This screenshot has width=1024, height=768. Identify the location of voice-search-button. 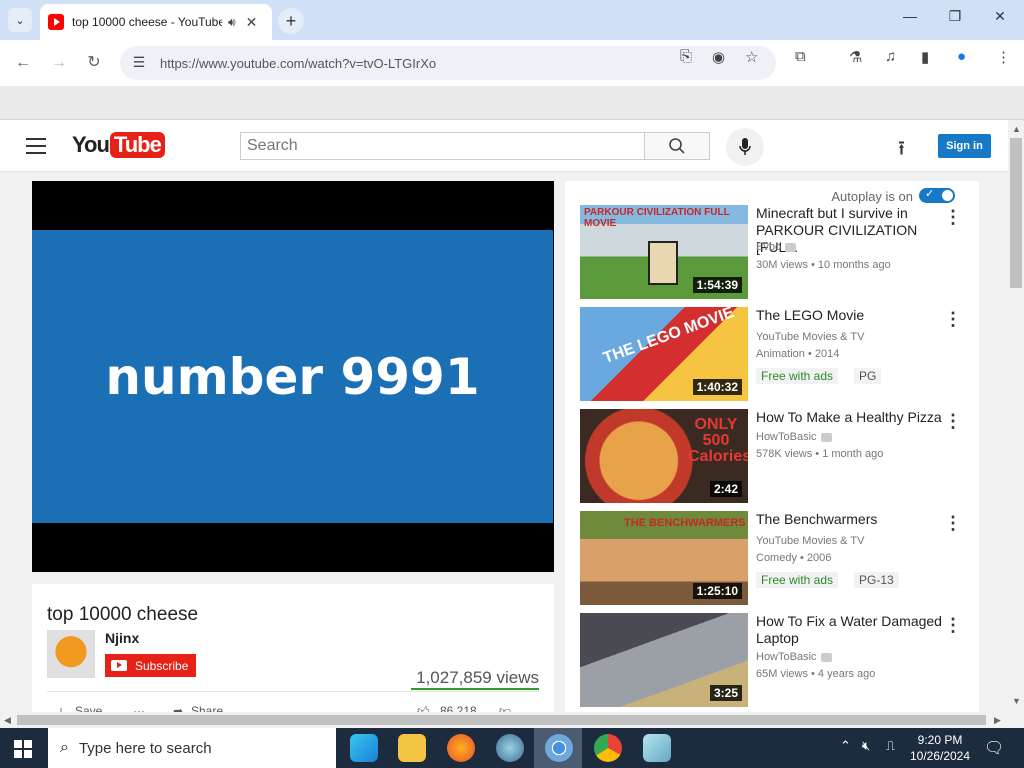
(745, 147).